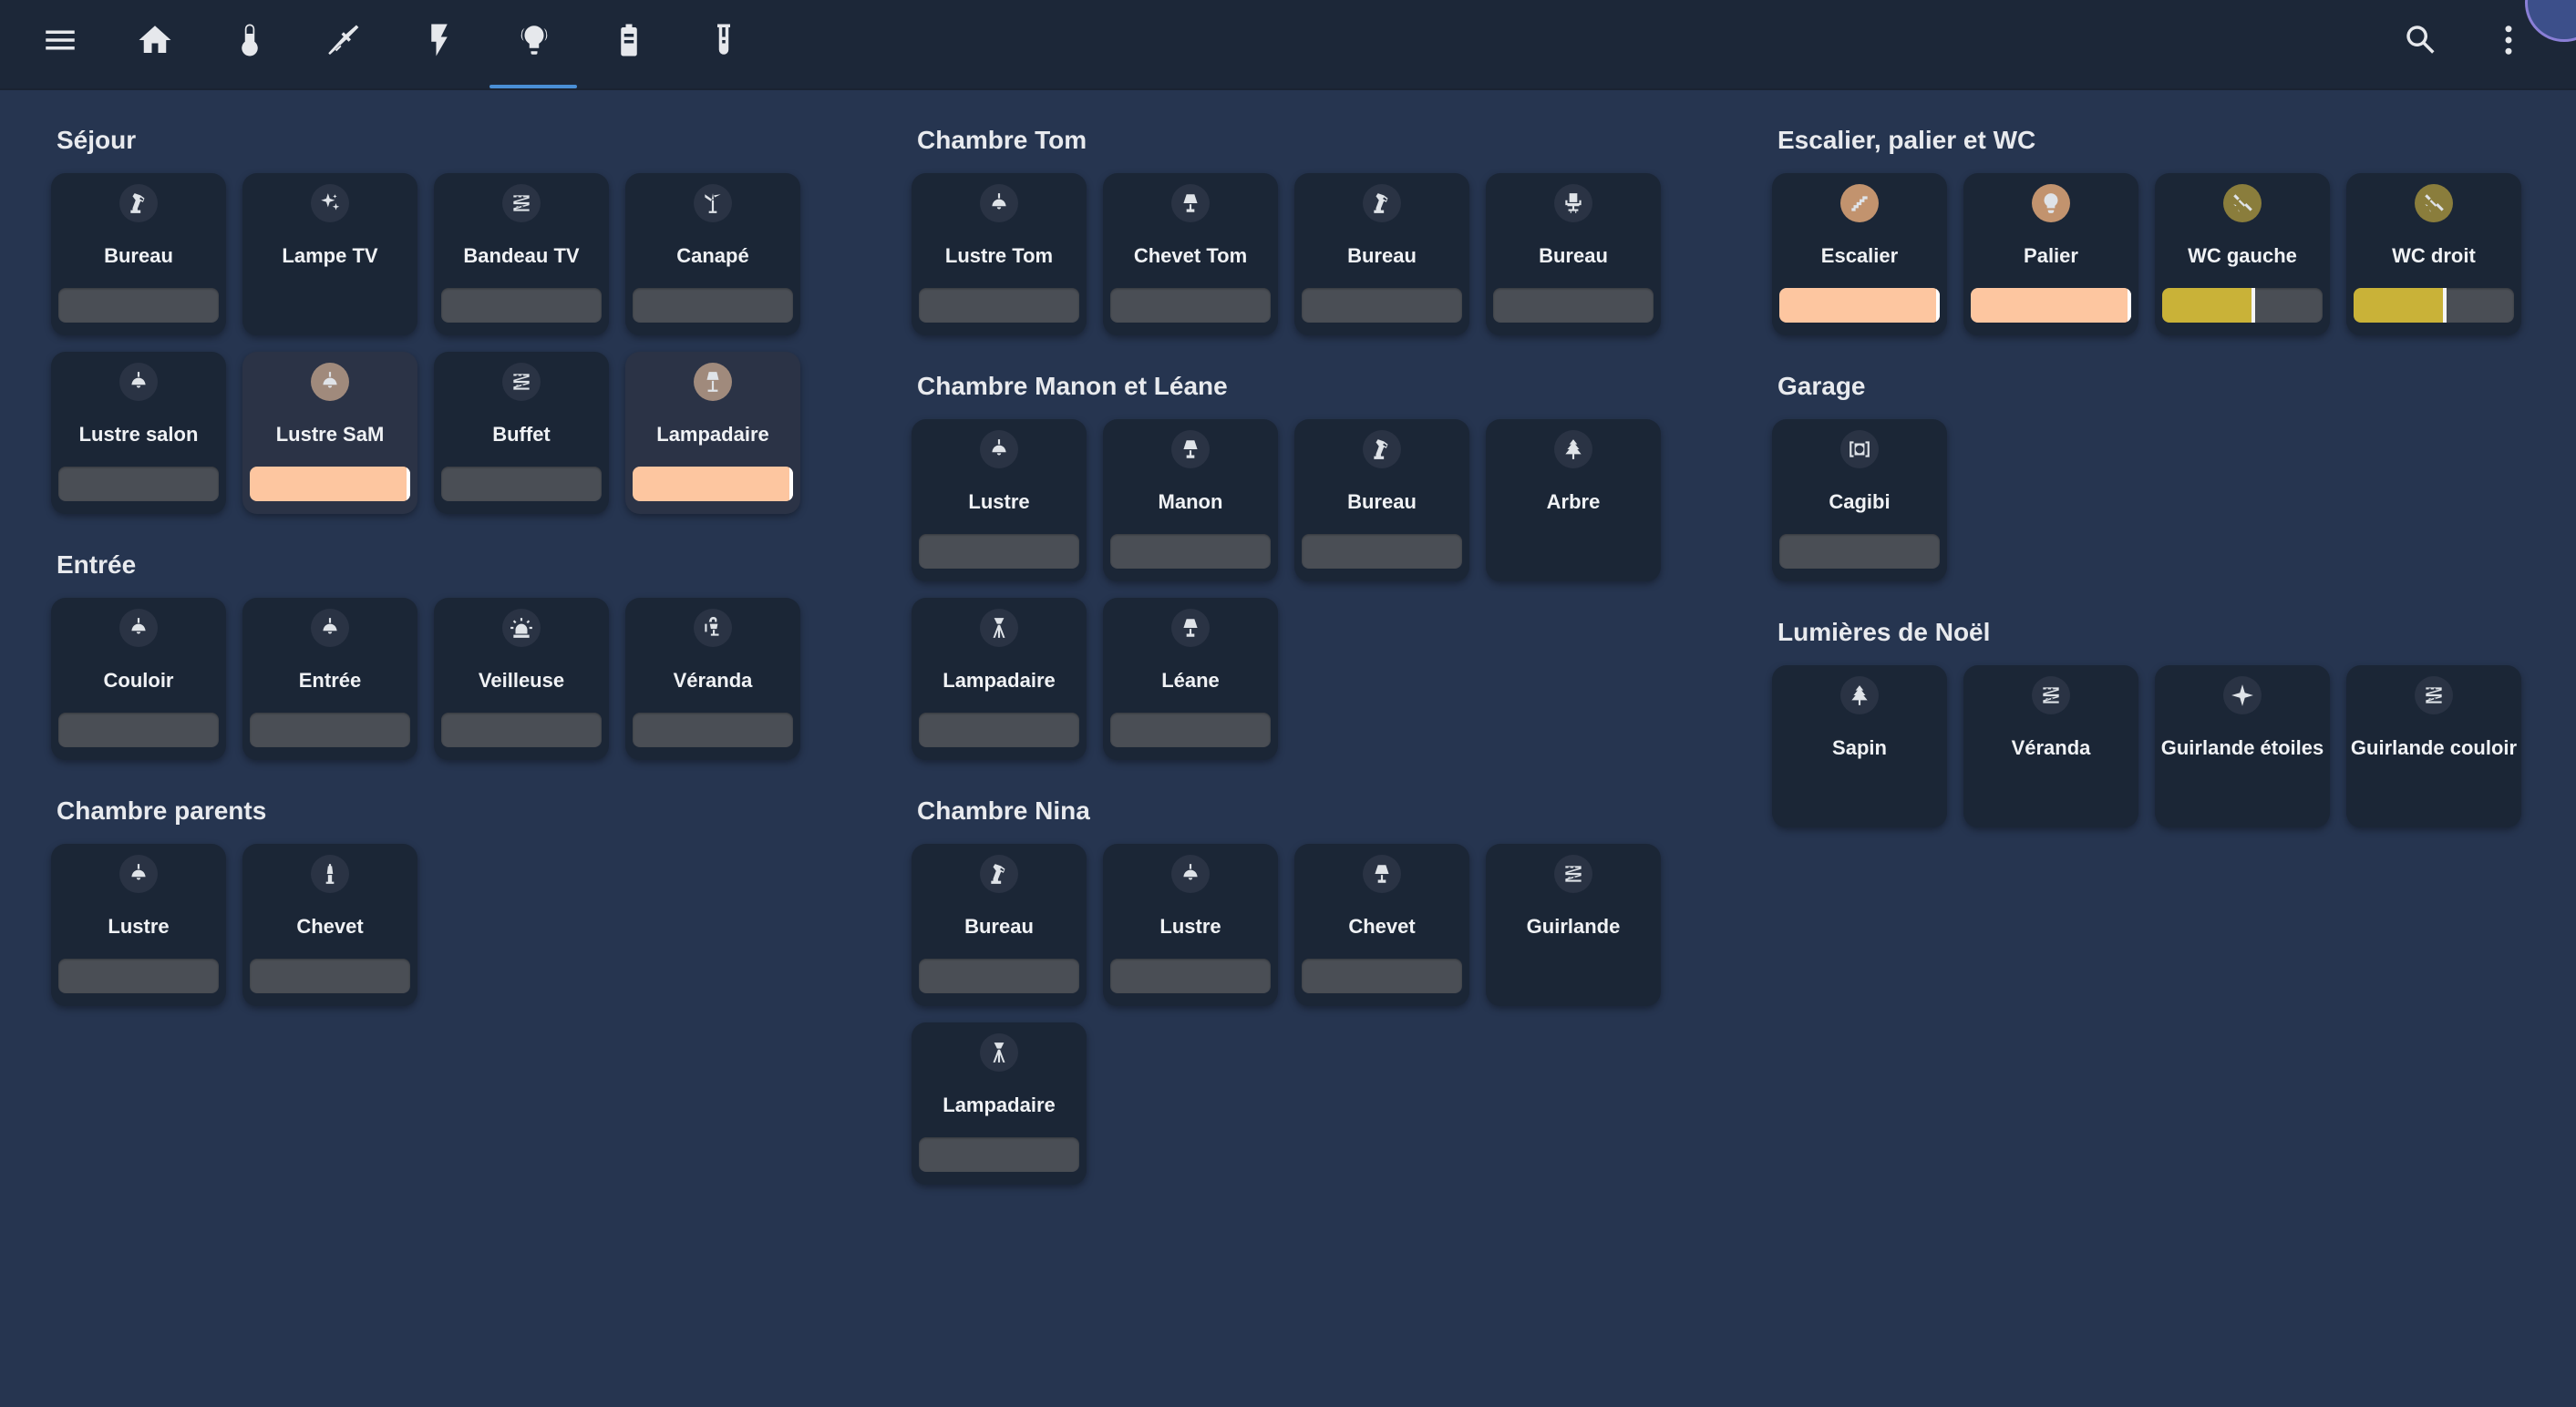 The height and width of the screenshot is (1407, 2576). Describe the element at coordinates (713, 203) in the screenshot. I see `floor-lamp-split-icon` at that location.